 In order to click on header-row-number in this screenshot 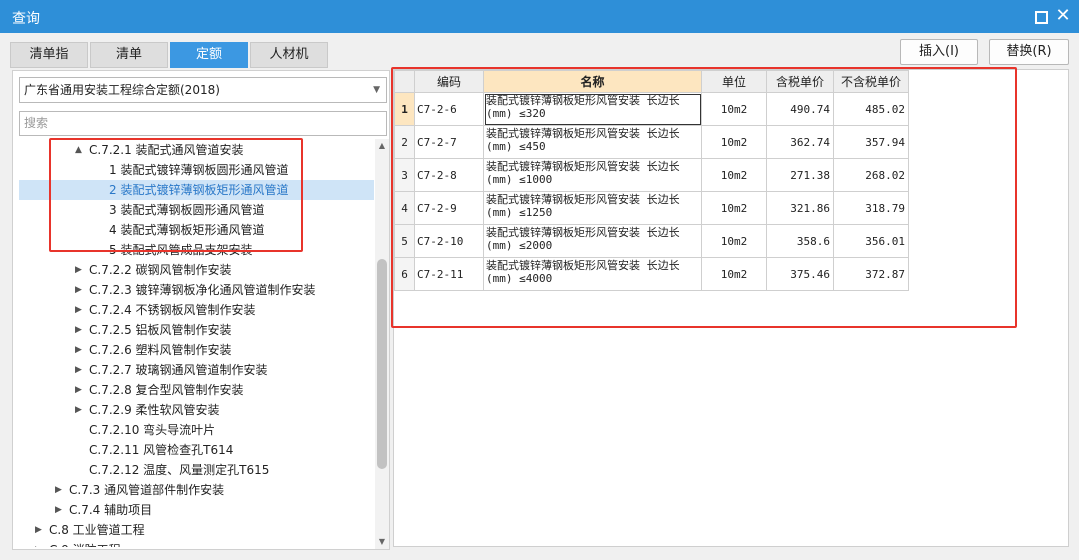, I will do `click(404, 81)`.